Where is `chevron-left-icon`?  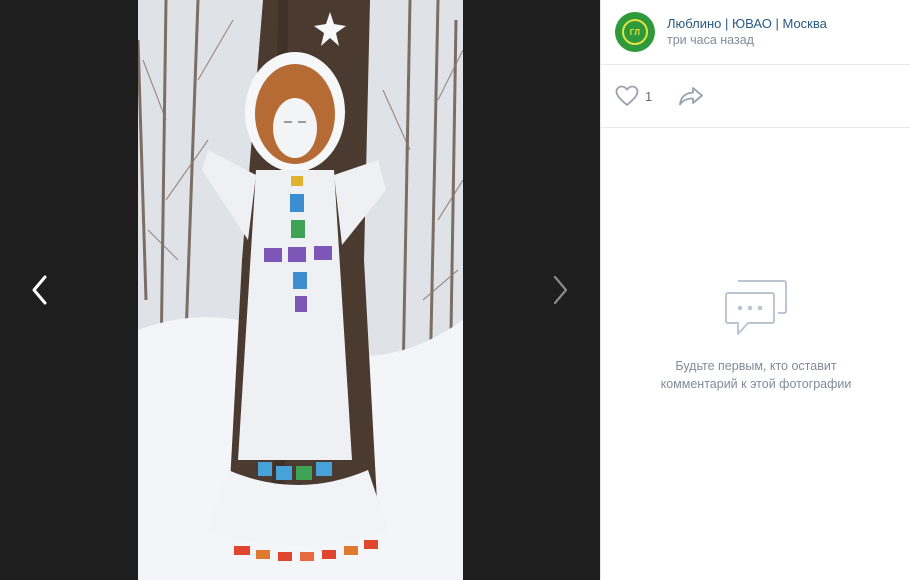 chevron-left-icon is located at coordinates (39, 290).